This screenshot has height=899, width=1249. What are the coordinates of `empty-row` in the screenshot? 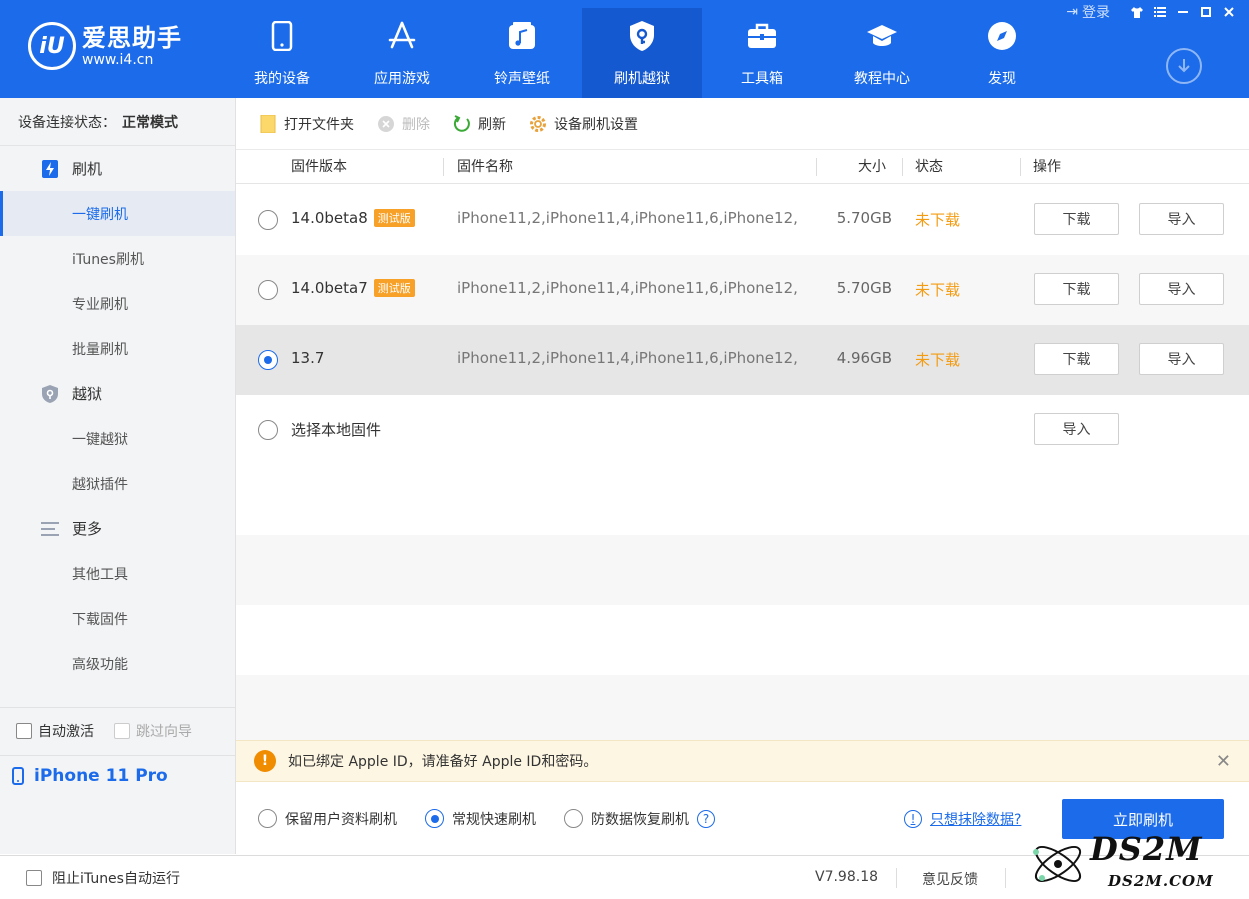 It's located at (742, 710).